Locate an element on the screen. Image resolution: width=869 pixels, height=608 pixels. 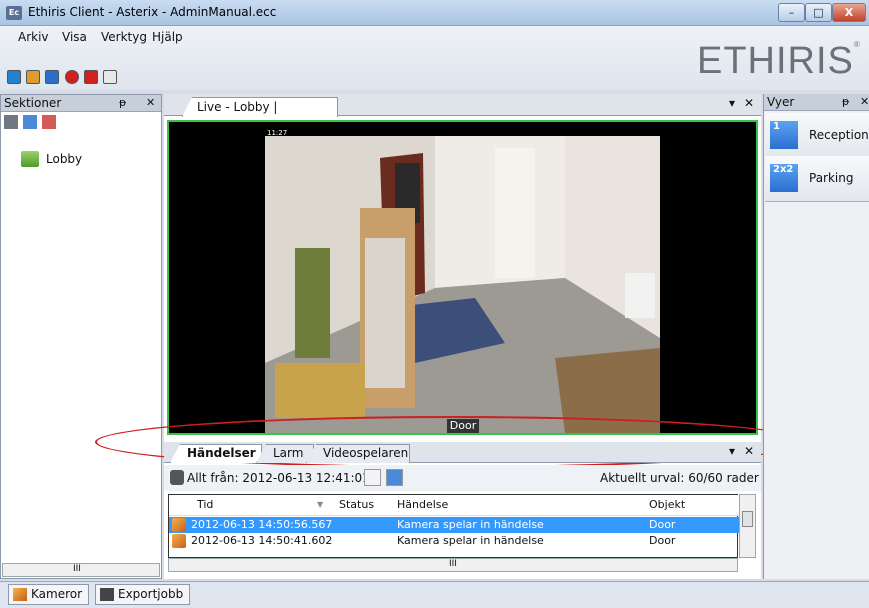
views-title: Vyer is located at coordinates (781, 102).